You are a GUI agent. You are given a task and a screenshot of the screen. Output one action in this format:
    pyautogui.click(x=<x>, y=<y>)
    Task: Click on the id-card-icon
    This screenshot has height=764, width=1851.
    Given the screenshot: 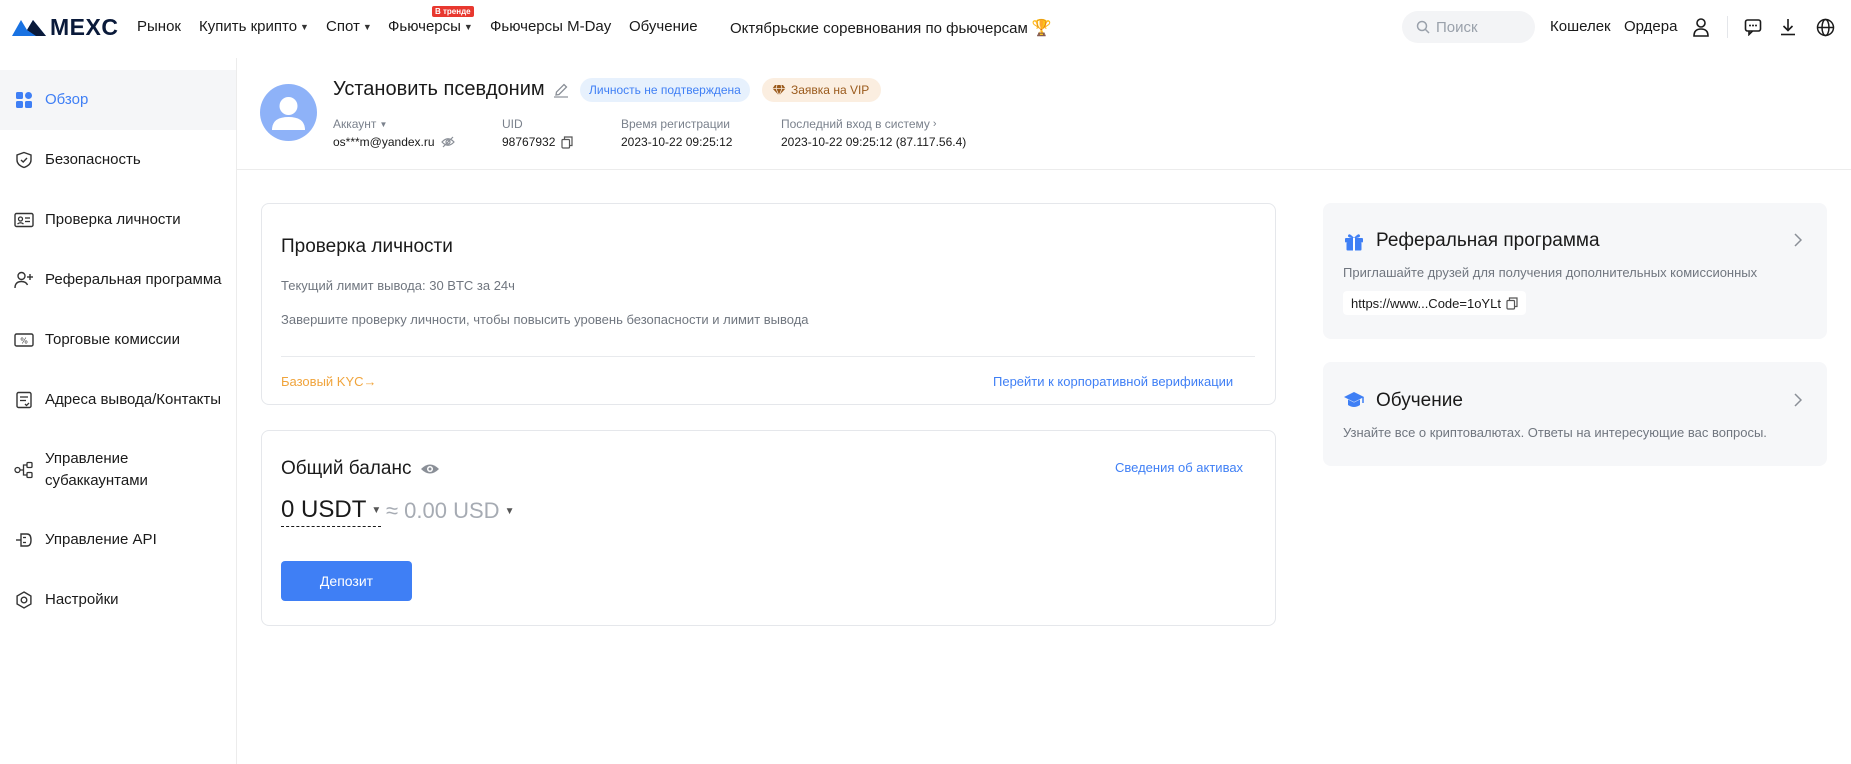 What is the action you would take?
    pyautogui.click(x=24, y=220)
    